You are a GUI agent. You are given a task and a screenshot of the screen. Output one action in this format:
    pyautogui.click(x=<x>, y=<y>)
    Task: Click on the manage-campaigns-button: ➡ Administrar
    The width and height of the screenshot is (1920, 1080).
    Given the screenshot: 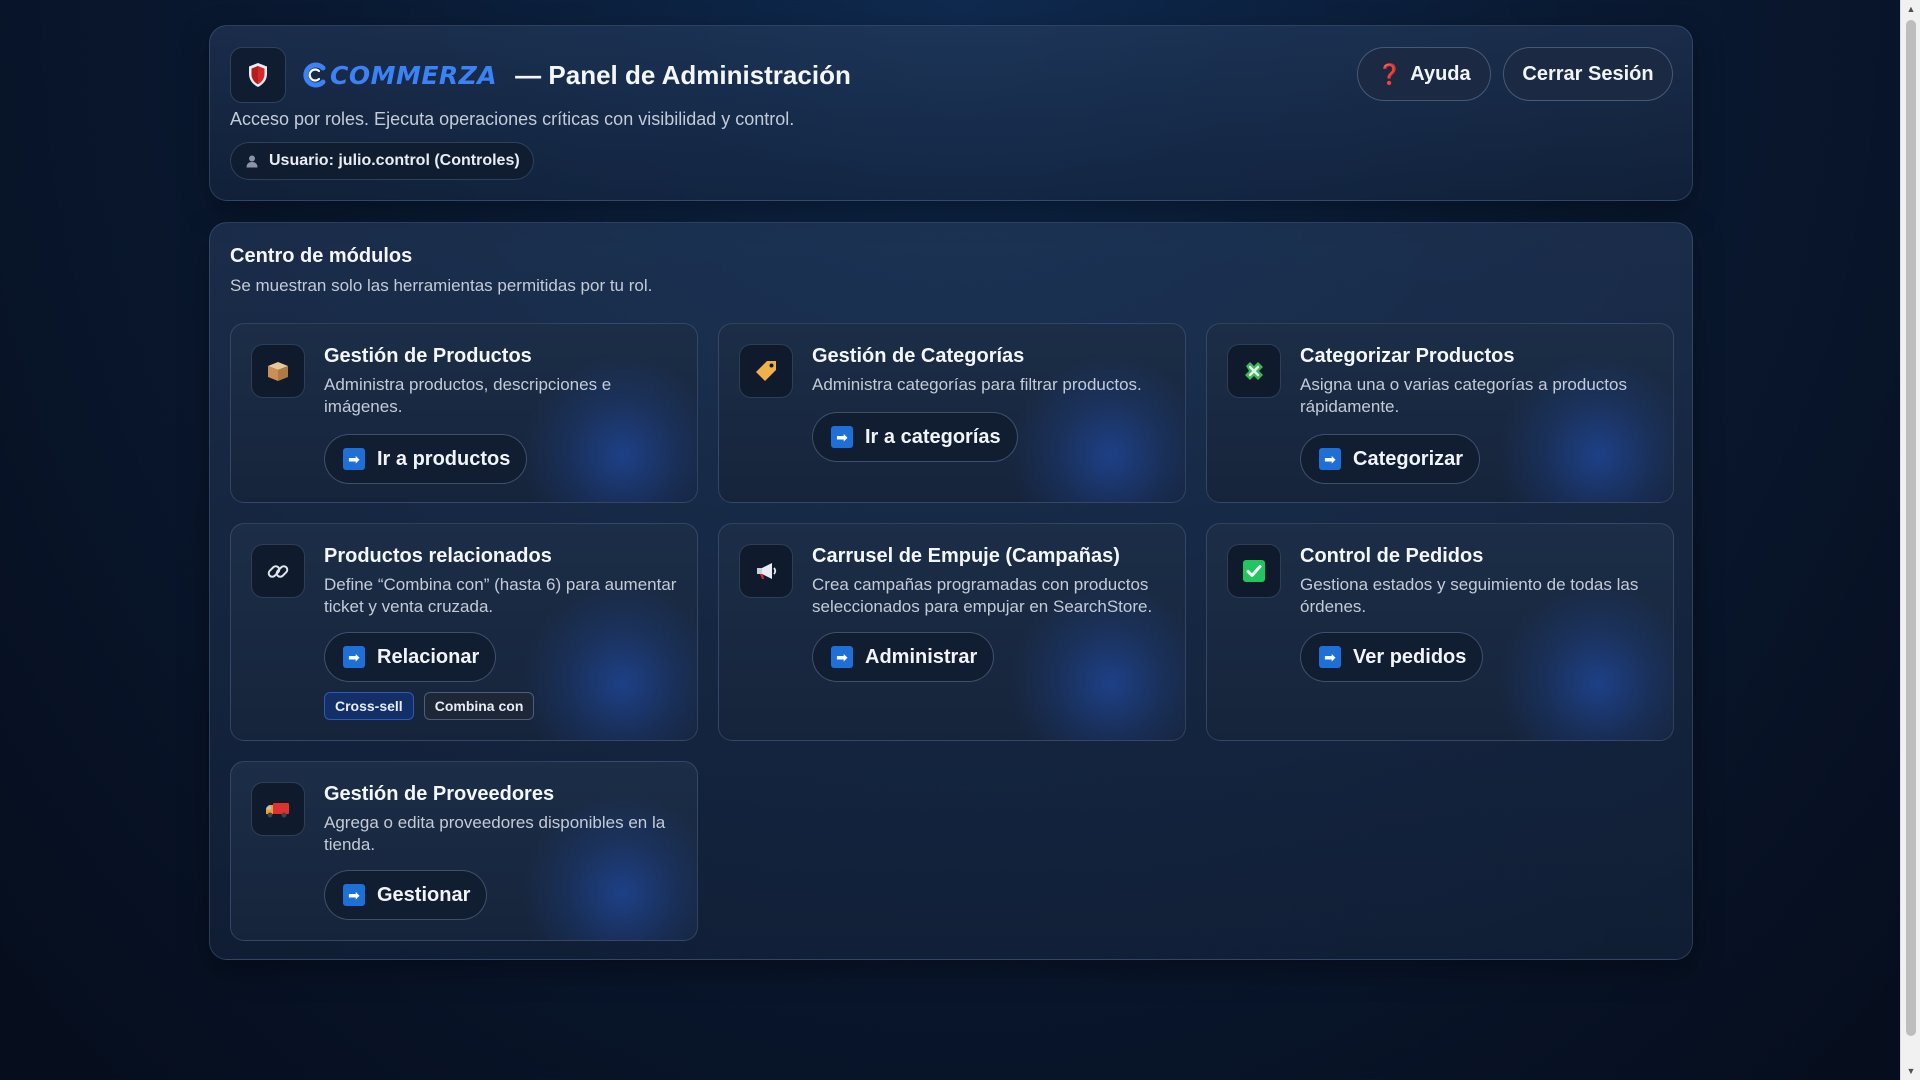 What is the action you would take?
    pyautogui.click(x=903, y=657)
    